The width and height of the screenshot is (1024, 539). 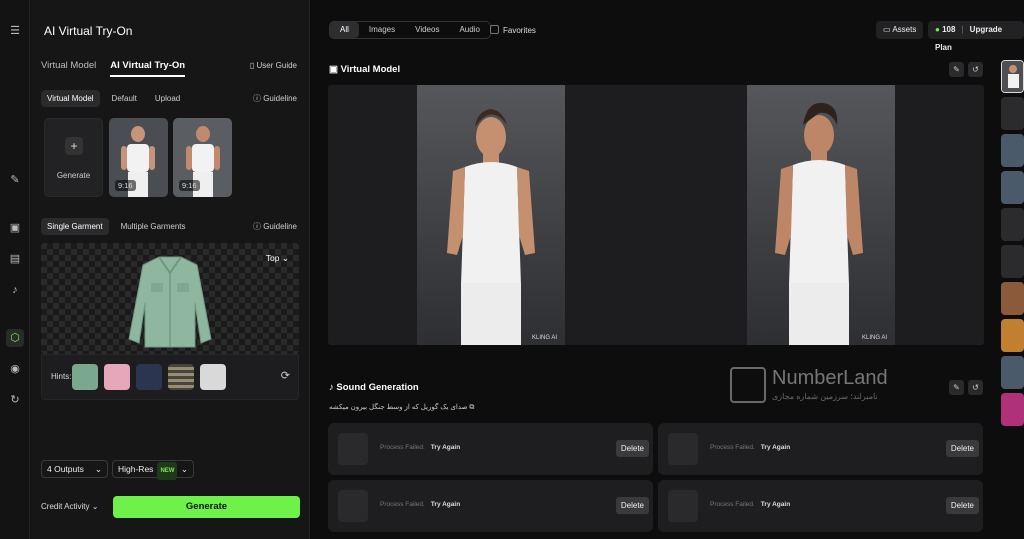 I want to click on assets-button: ▭ Assets, so click(x=900, y=30).